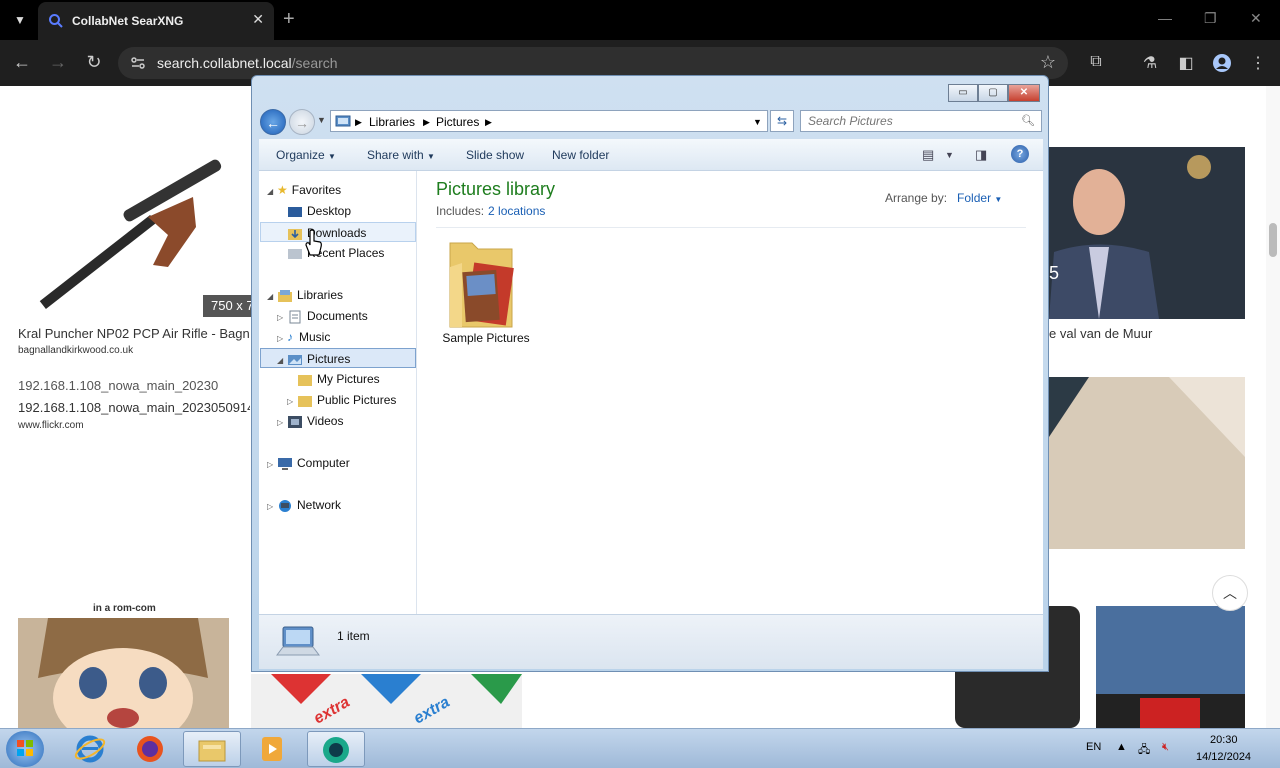 This screenshot has height=768, width=1280. I want to click on nav-network: ▷ Network, so click(304, 505).